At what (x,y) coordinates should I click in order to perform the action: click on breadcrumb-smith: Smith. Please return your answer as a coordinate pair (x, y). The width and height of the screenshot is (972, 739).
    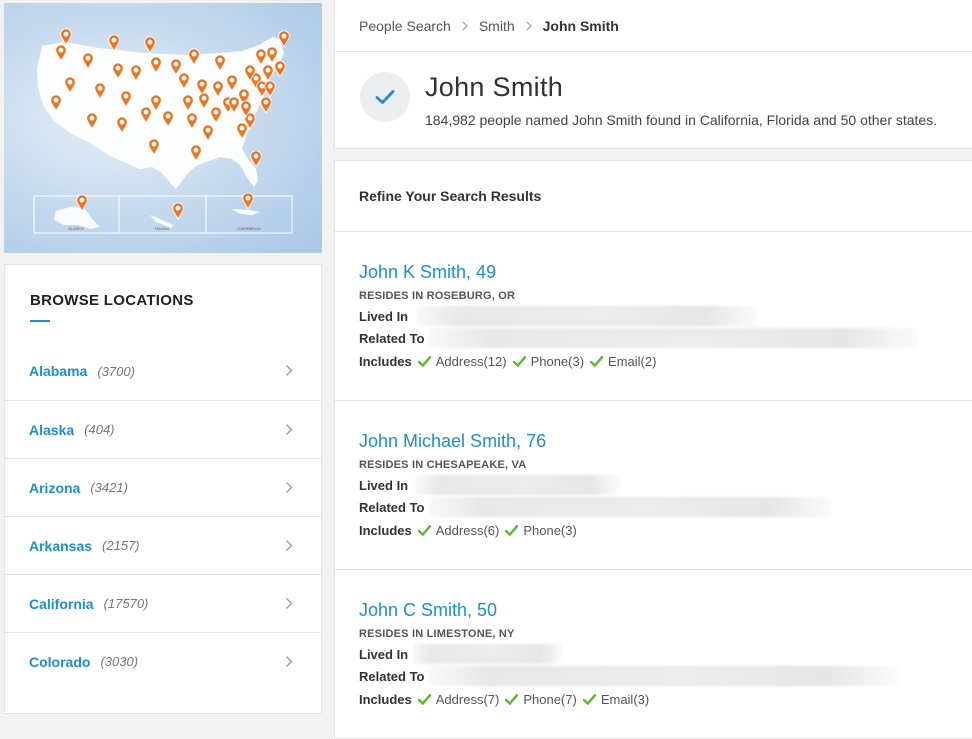
    Looking at the image, I should click on (497, 26).